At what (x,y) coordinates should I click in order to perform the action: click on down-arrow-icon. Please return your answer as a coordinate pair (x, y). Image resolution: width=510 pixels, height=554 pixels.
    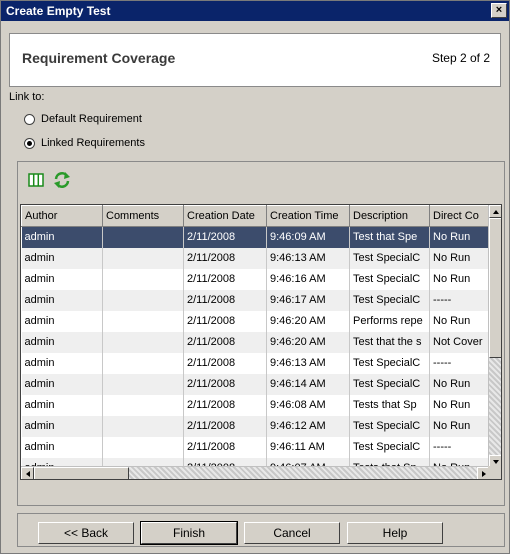
    Looking at the image, I should click on (495, 461).